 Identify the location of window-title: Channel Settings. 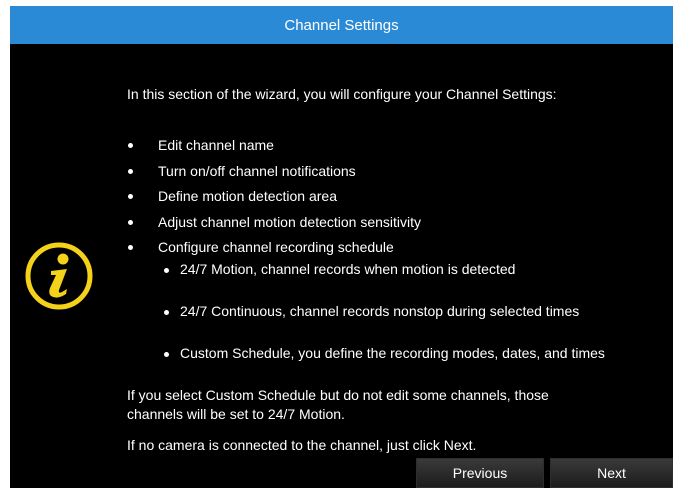
(341, 25).